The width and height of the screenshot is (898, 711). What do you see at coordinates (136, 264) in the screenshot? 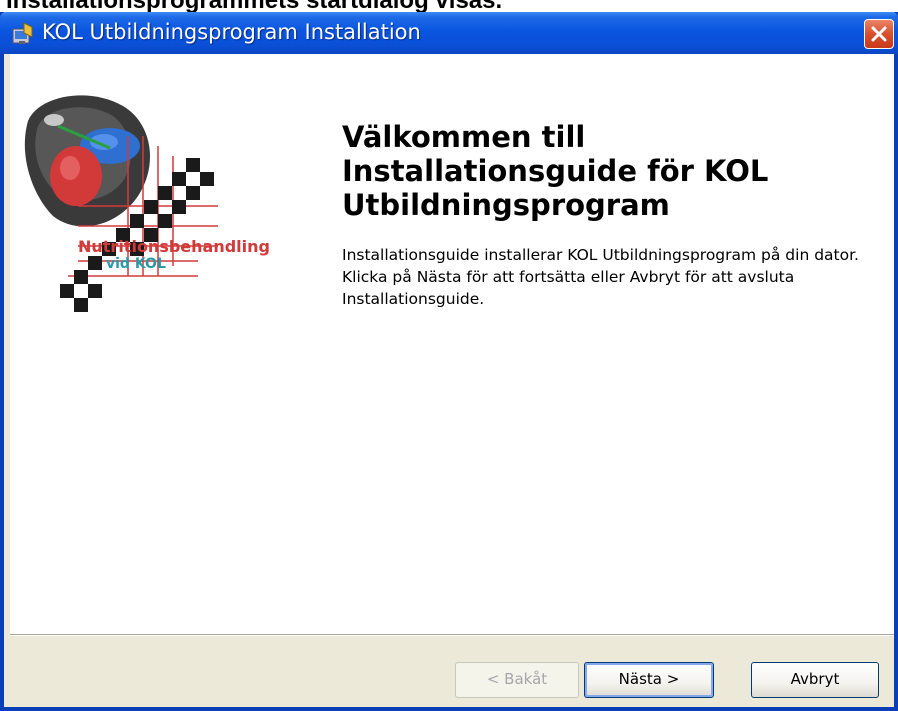
I see `logo-line-2: vid KOL` at bounding box center [136, 264].